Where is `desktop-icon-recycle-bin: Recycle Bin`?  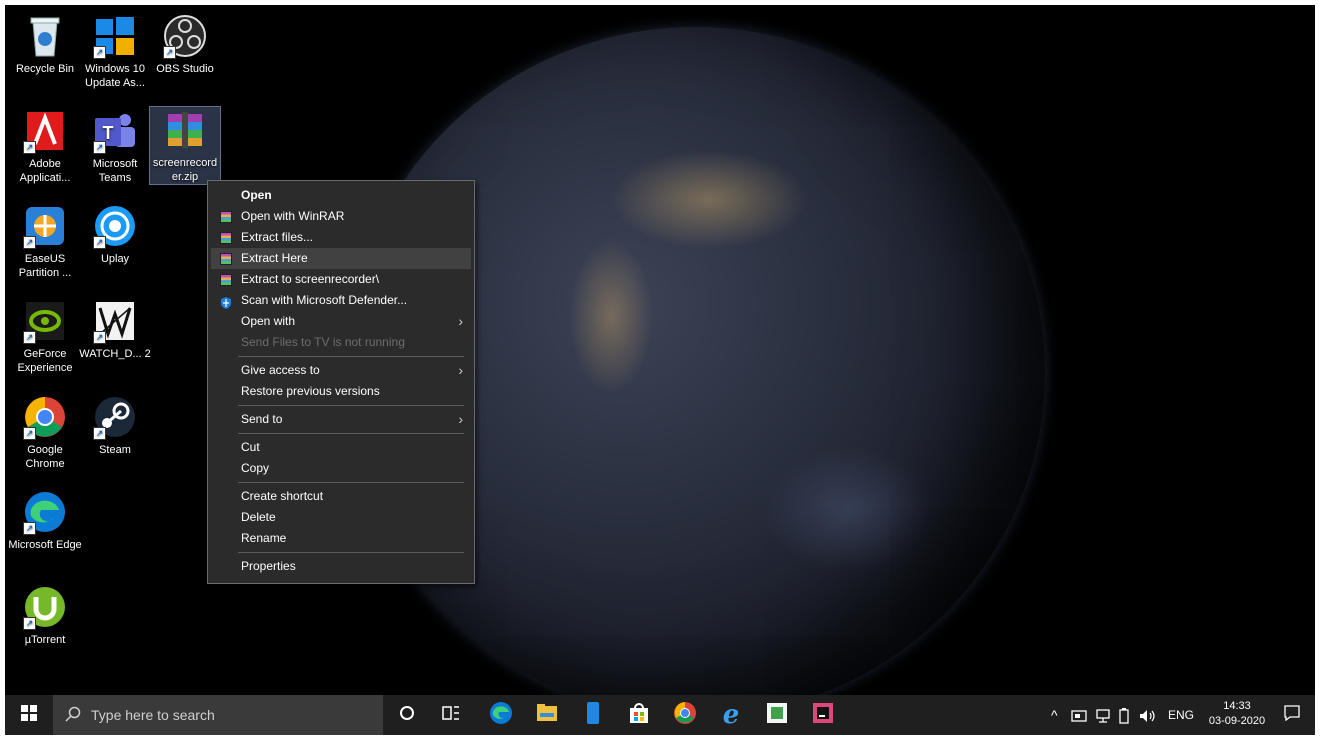
desktop-icon-recycle-bin: Recycle Bin is located at coordinates (45, 44).